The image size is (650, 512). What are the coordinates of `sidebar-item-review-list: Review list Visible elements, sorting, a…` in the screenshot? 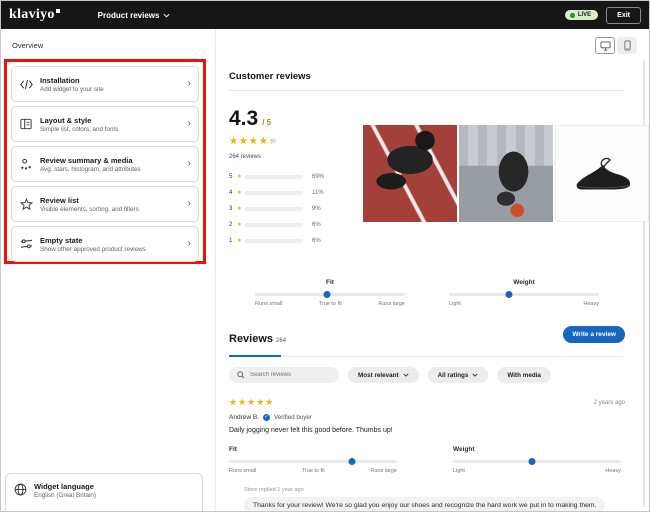 It's located at (105, 204).